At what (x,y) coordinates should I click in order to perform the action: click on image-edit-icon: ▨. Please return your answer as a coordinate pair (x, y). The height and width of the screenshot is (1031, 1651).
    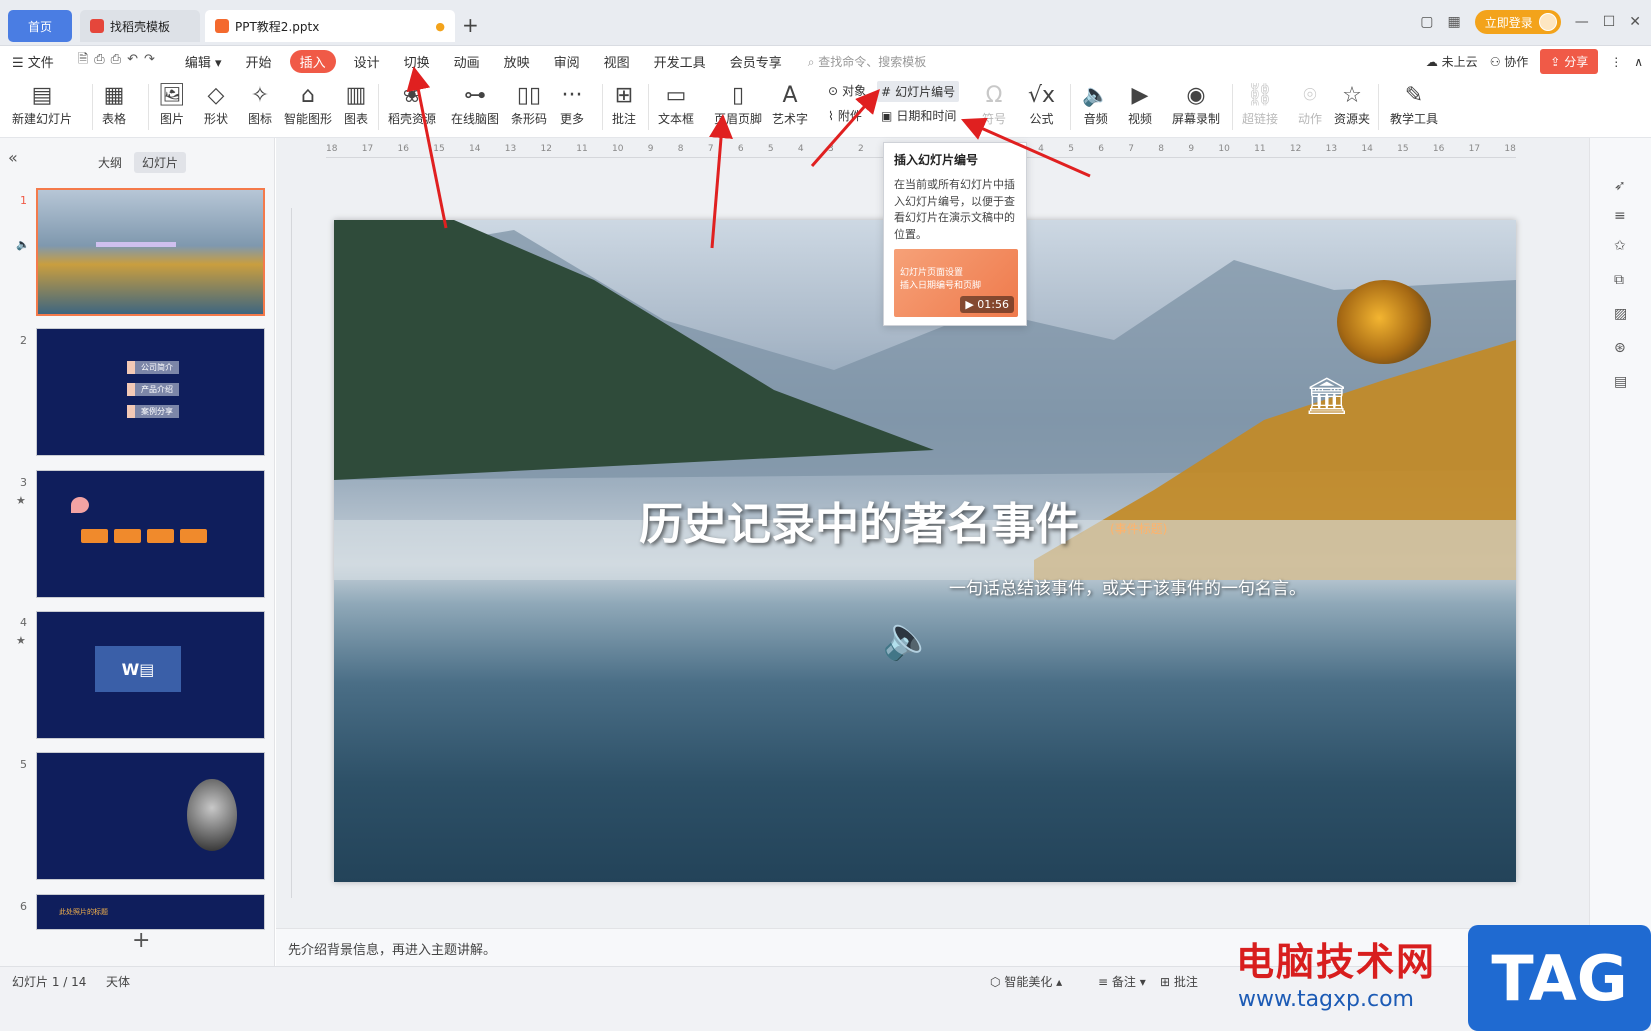
    Looking at the image, I should click on (1620, 314).